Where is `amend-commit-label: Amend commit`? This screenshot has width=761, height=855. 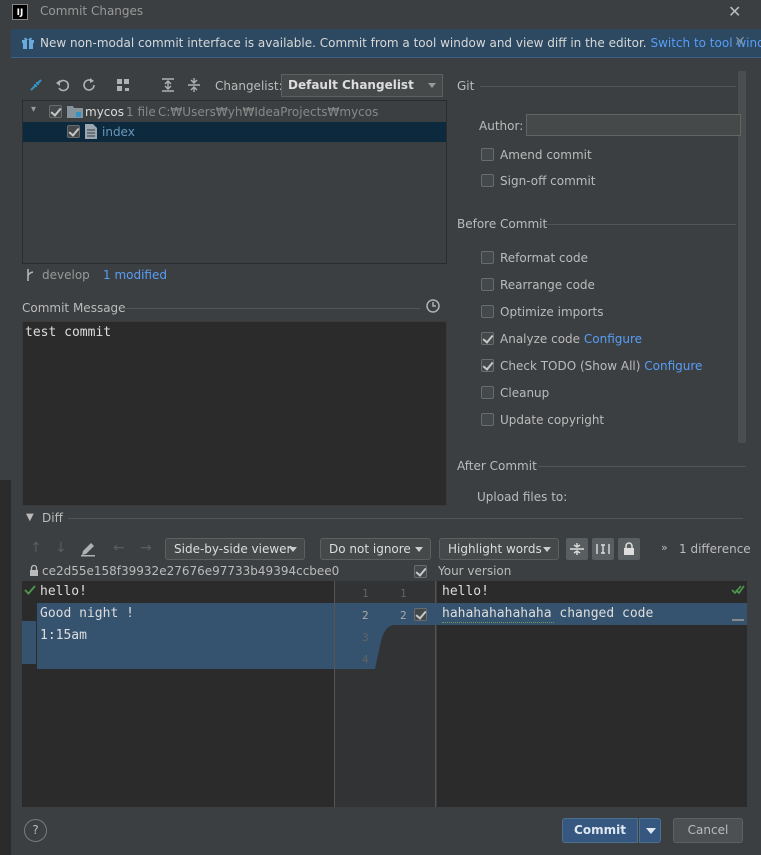 amend-commit-label: Amend commit is located at coordinates (546, 155).